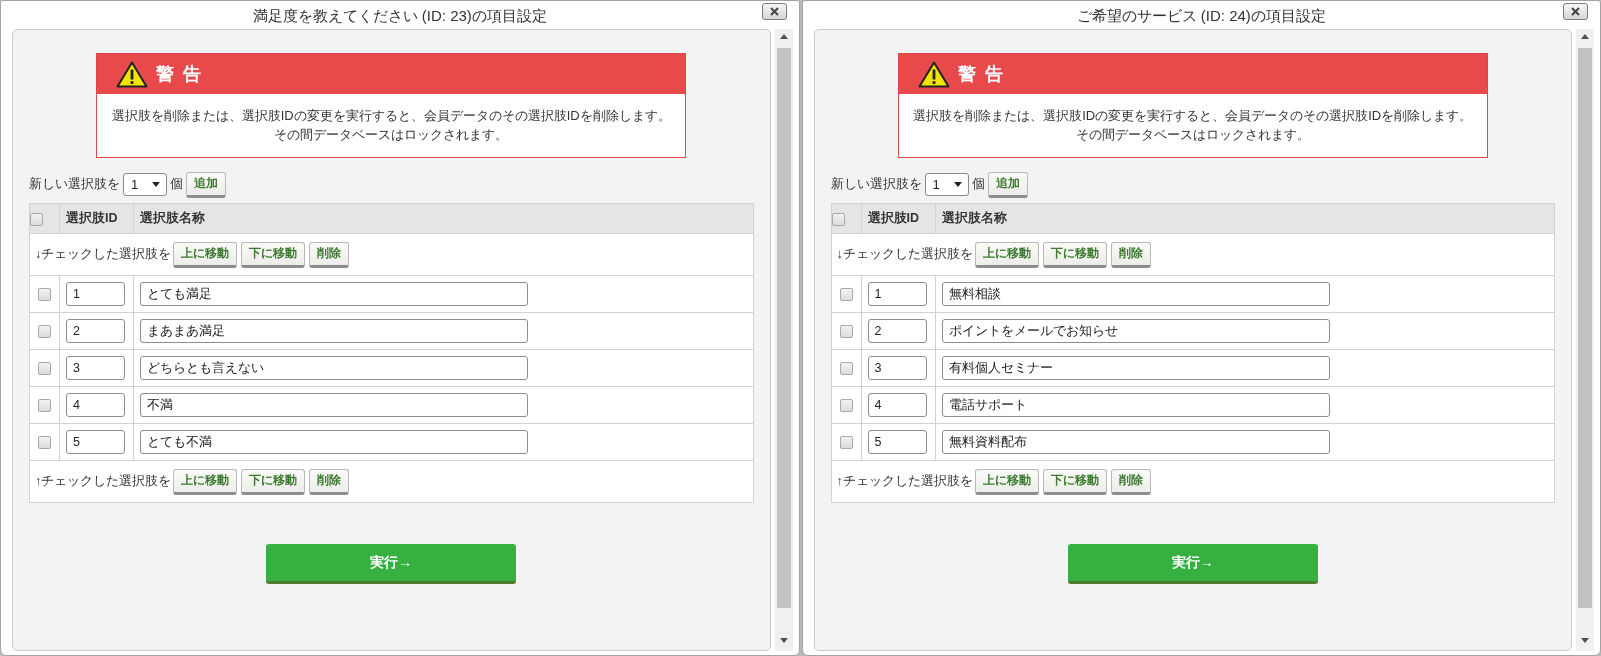 This screenshot has height=656, width=1601. Describe the element at coordinates (334, 405) in the screenshot. I see `choice-name-field: 不満` at that location.